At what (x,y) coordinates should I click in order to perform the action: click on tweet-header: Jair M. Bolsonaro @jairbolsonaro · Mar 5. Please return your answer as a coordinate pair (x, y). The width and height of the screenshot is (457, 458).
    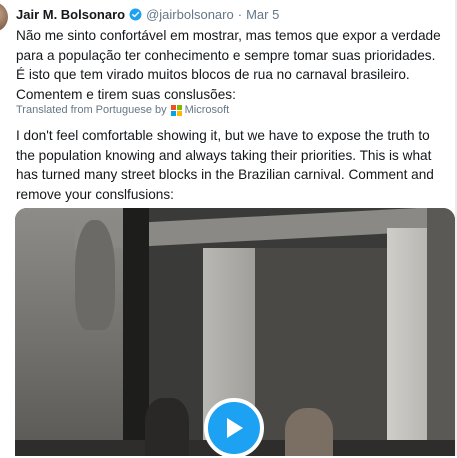
    Looking at the image, I should click on (147, 14).